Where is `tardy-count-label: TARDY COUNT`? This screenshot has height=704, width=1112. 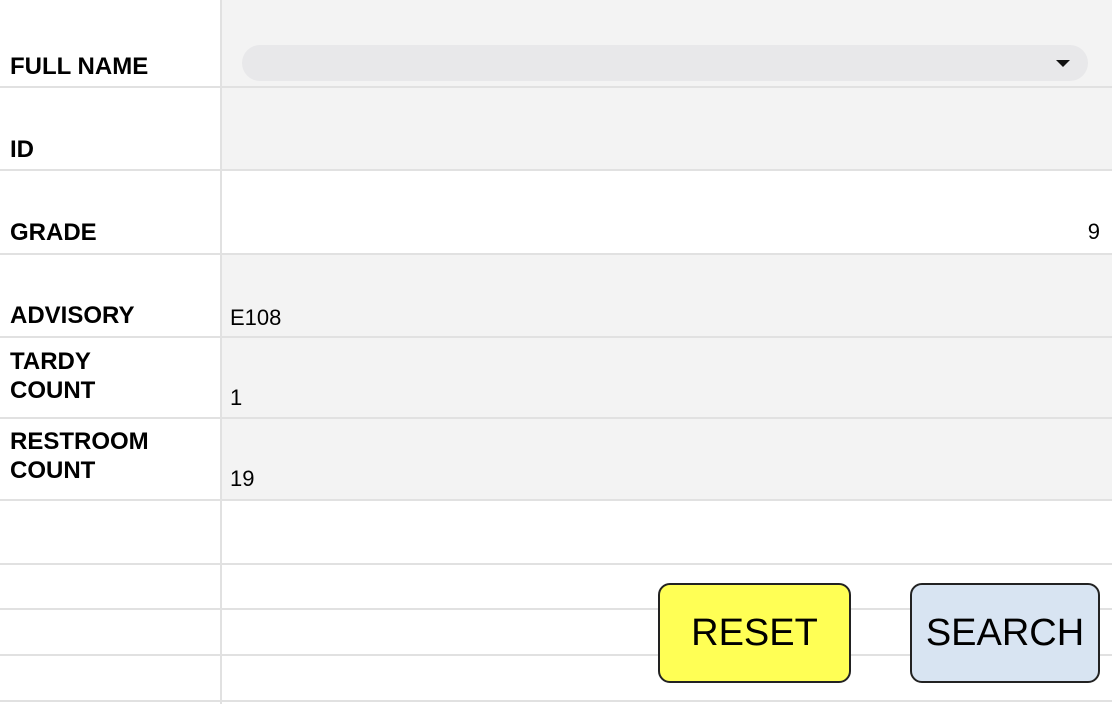
tardy-count-label: TARDY COUNT is located at coordinates (53, 376).